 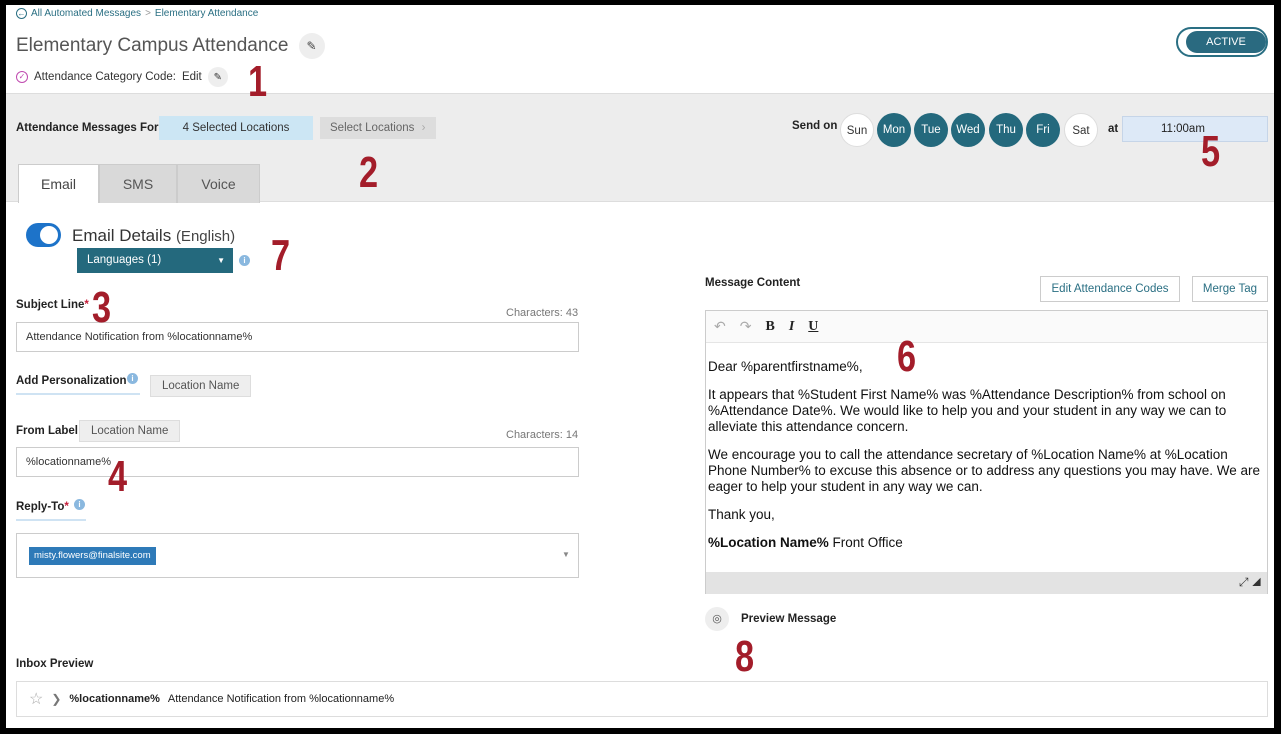 I want to click on message-content-label: Message Content, so click(x=753, y=283).